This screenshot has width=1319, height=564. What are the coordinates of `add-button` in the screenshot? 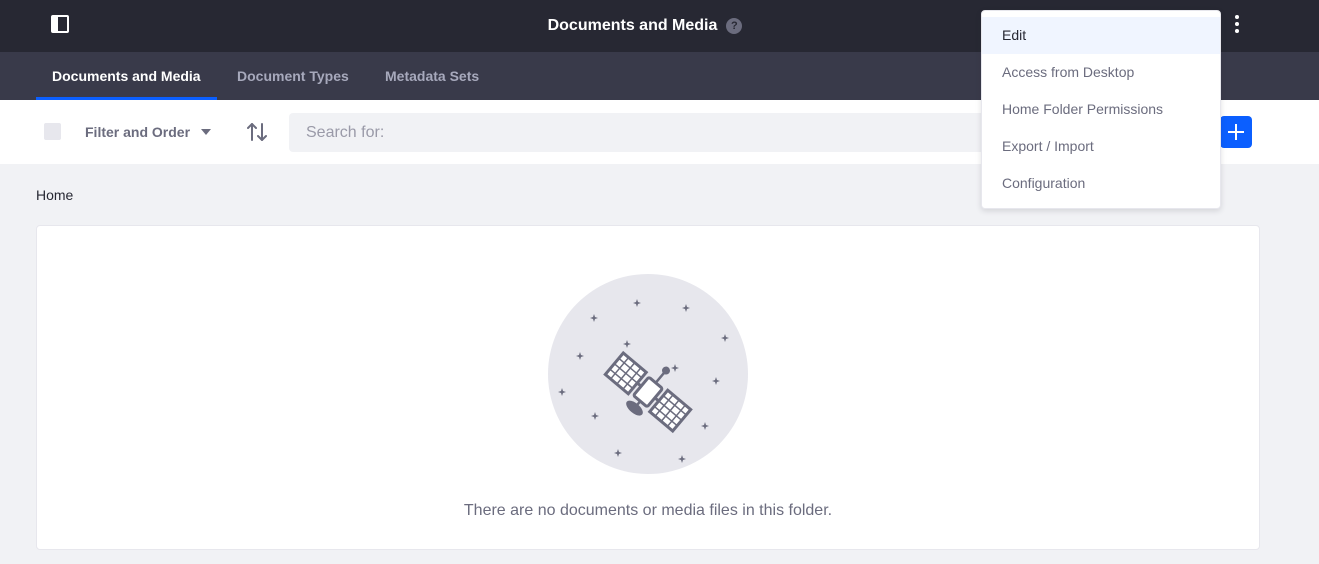 It's located at (1236, 132).